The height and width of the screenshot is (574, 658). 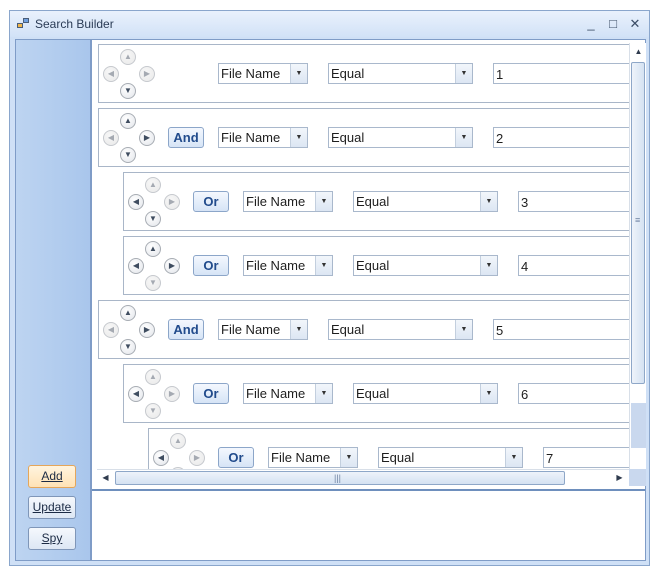 I want to click on title-bar: Search Builder _ □ ✕, so click(x=329, y=24).